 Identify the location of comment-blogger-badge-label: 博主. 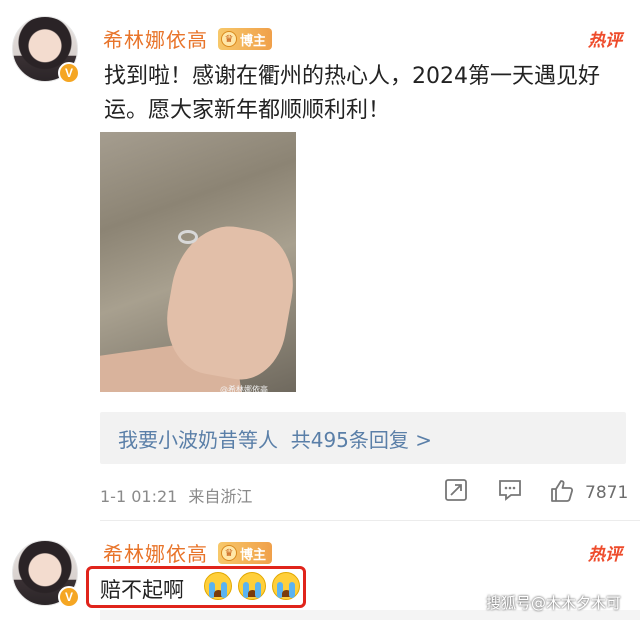
(253, 555).